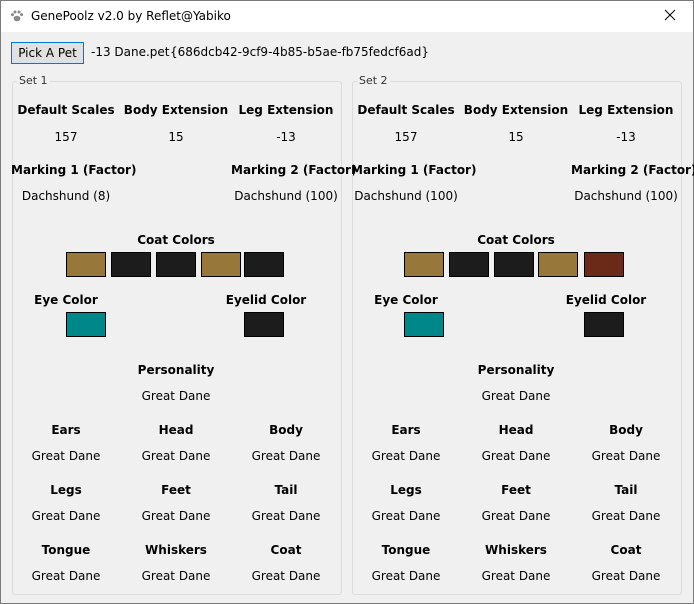 The height and width of the screenshot is (604, 694). I want to click on pet-file-name: -13 Dane.pet, so click(130, 52).